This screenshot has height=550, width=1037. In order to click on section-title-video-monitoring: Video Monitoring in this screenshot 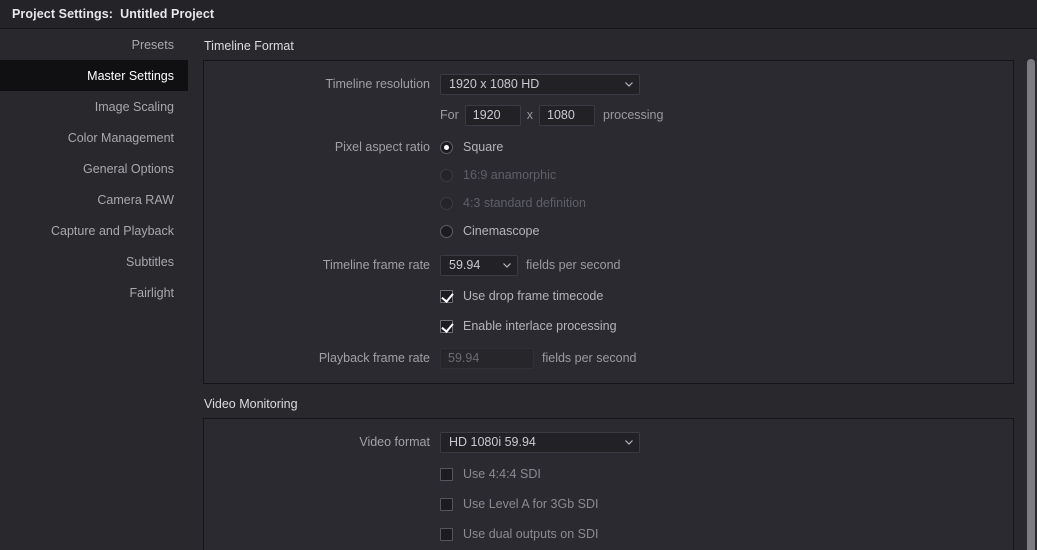, I will do `click(251, 404)`.